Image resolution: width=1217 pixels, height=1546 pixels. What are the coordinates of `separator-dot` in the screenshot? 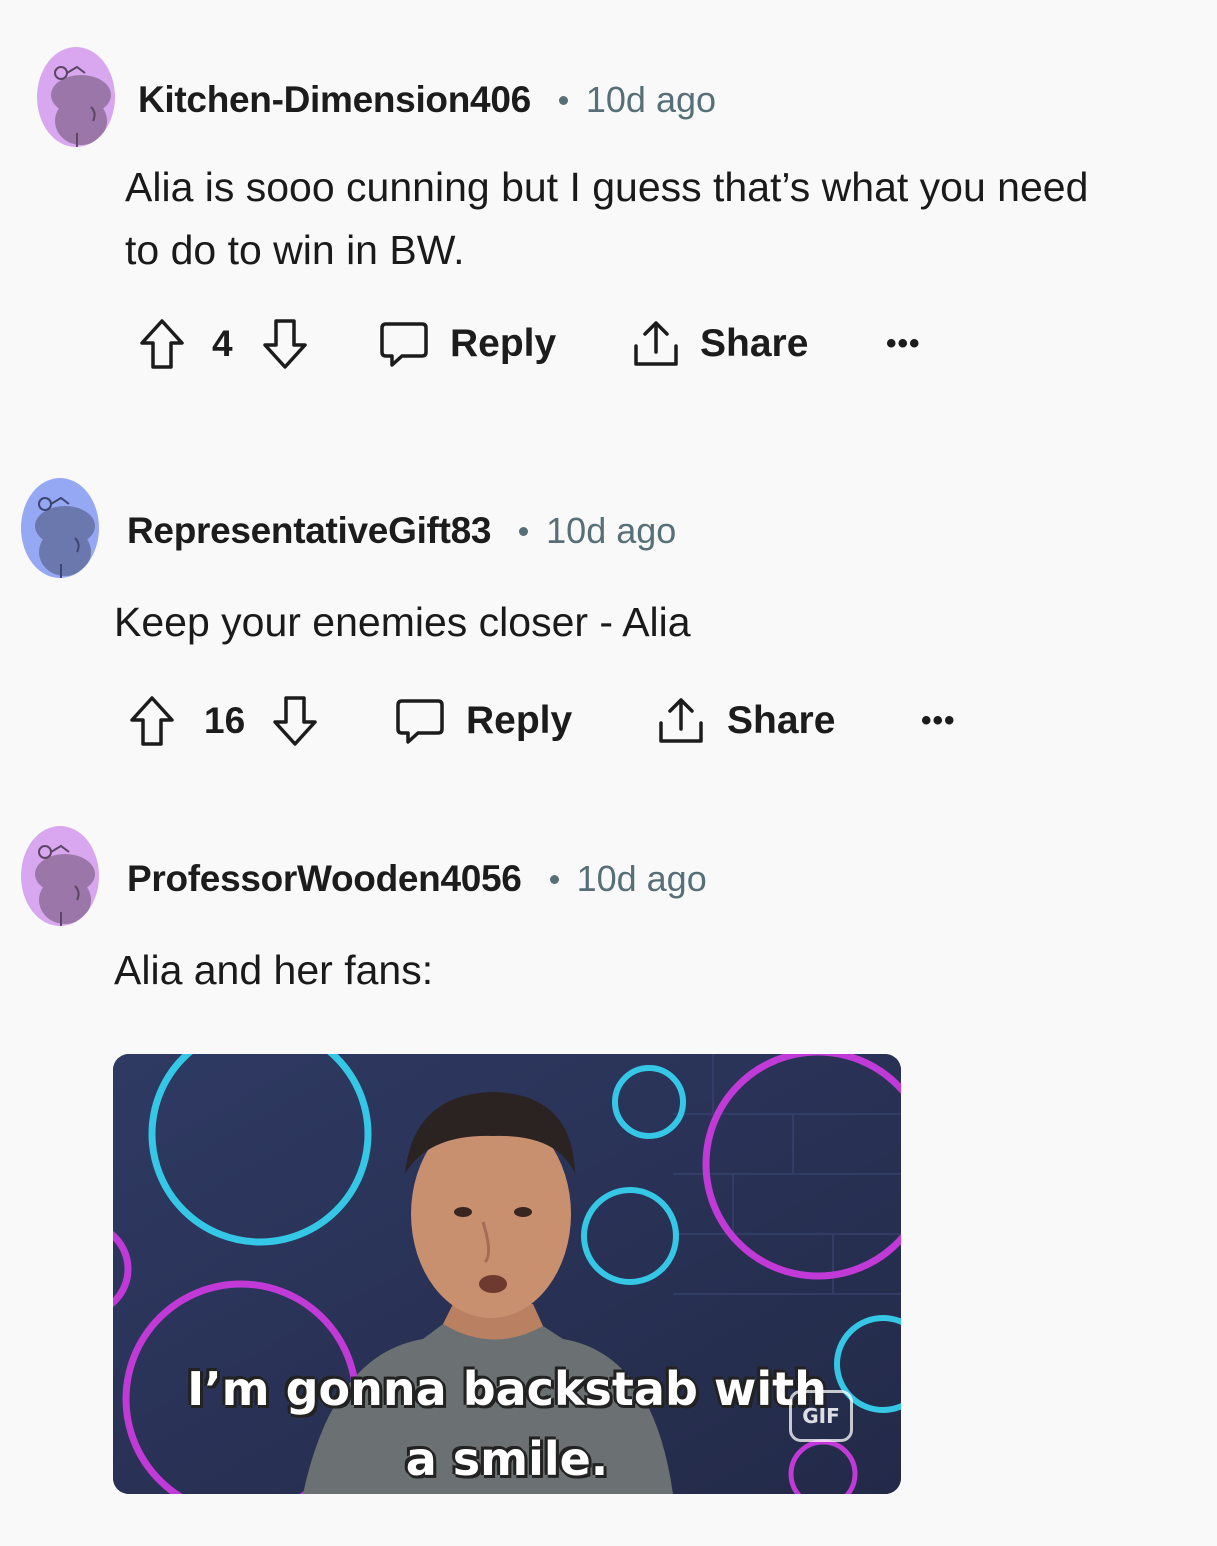 It's located at (554, 879).